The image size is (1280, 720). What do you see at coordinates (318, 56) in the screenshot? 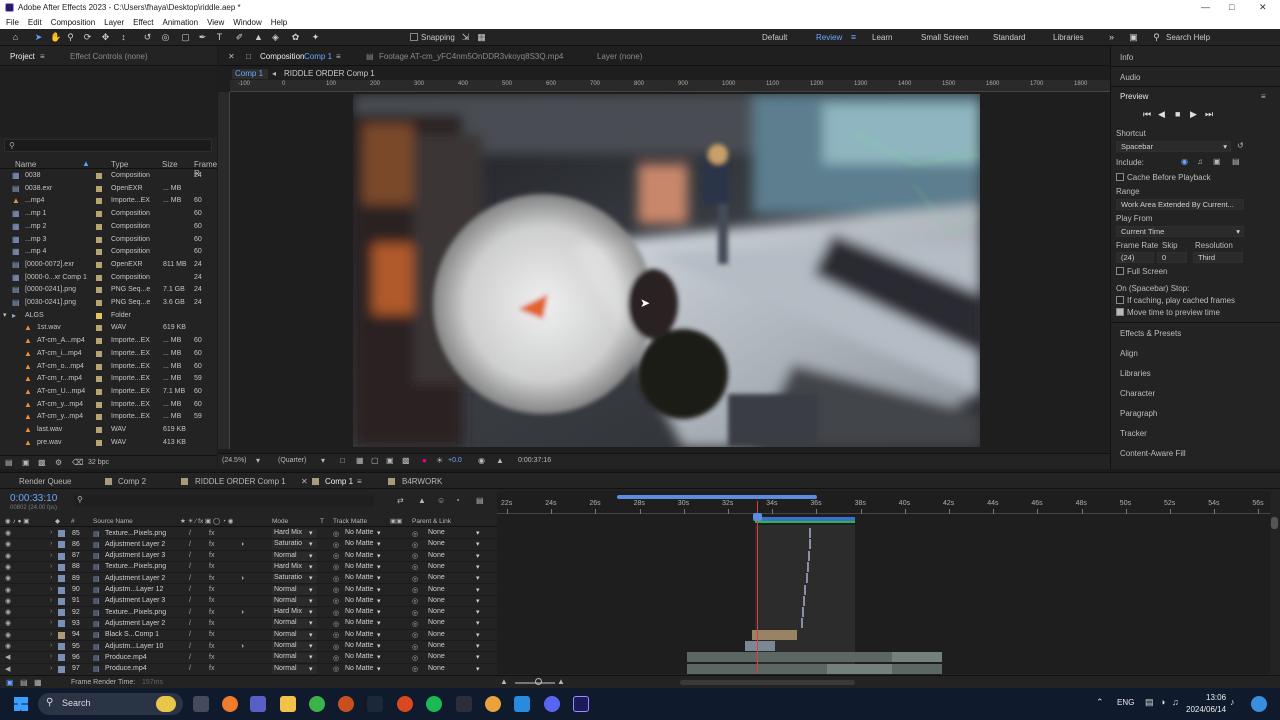
I see `tab-composition-name: Comp 1` at bounding box center [318, 56].